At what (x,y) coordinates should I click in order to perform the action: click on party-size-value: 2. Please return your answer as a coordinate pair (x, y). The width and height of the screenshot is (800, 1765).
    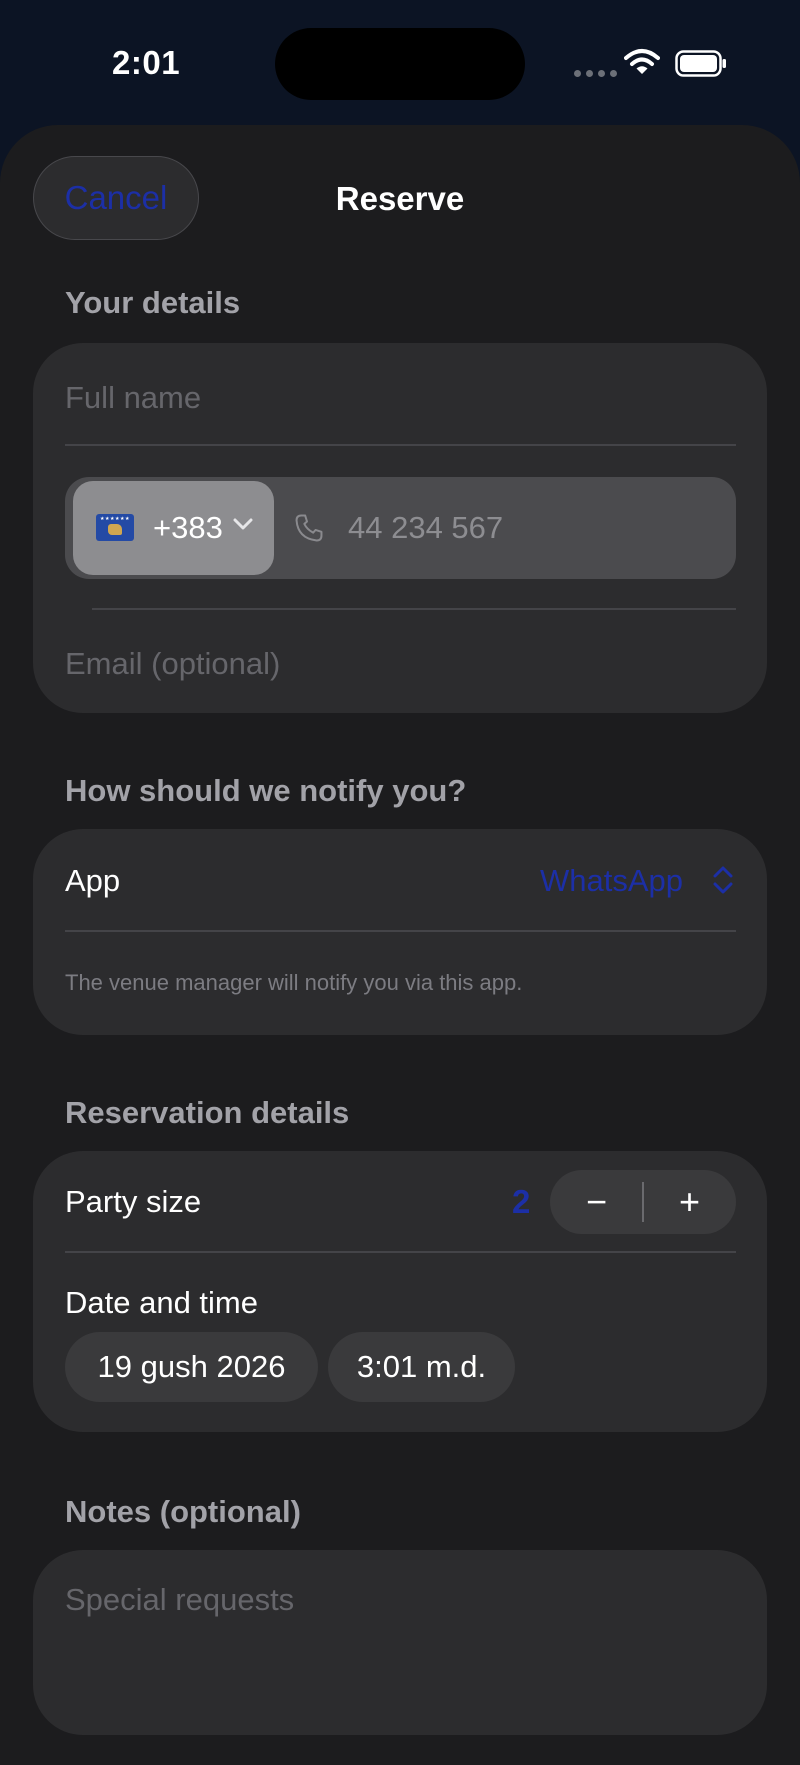
    Looking at the image, I should click on (521, 1201).